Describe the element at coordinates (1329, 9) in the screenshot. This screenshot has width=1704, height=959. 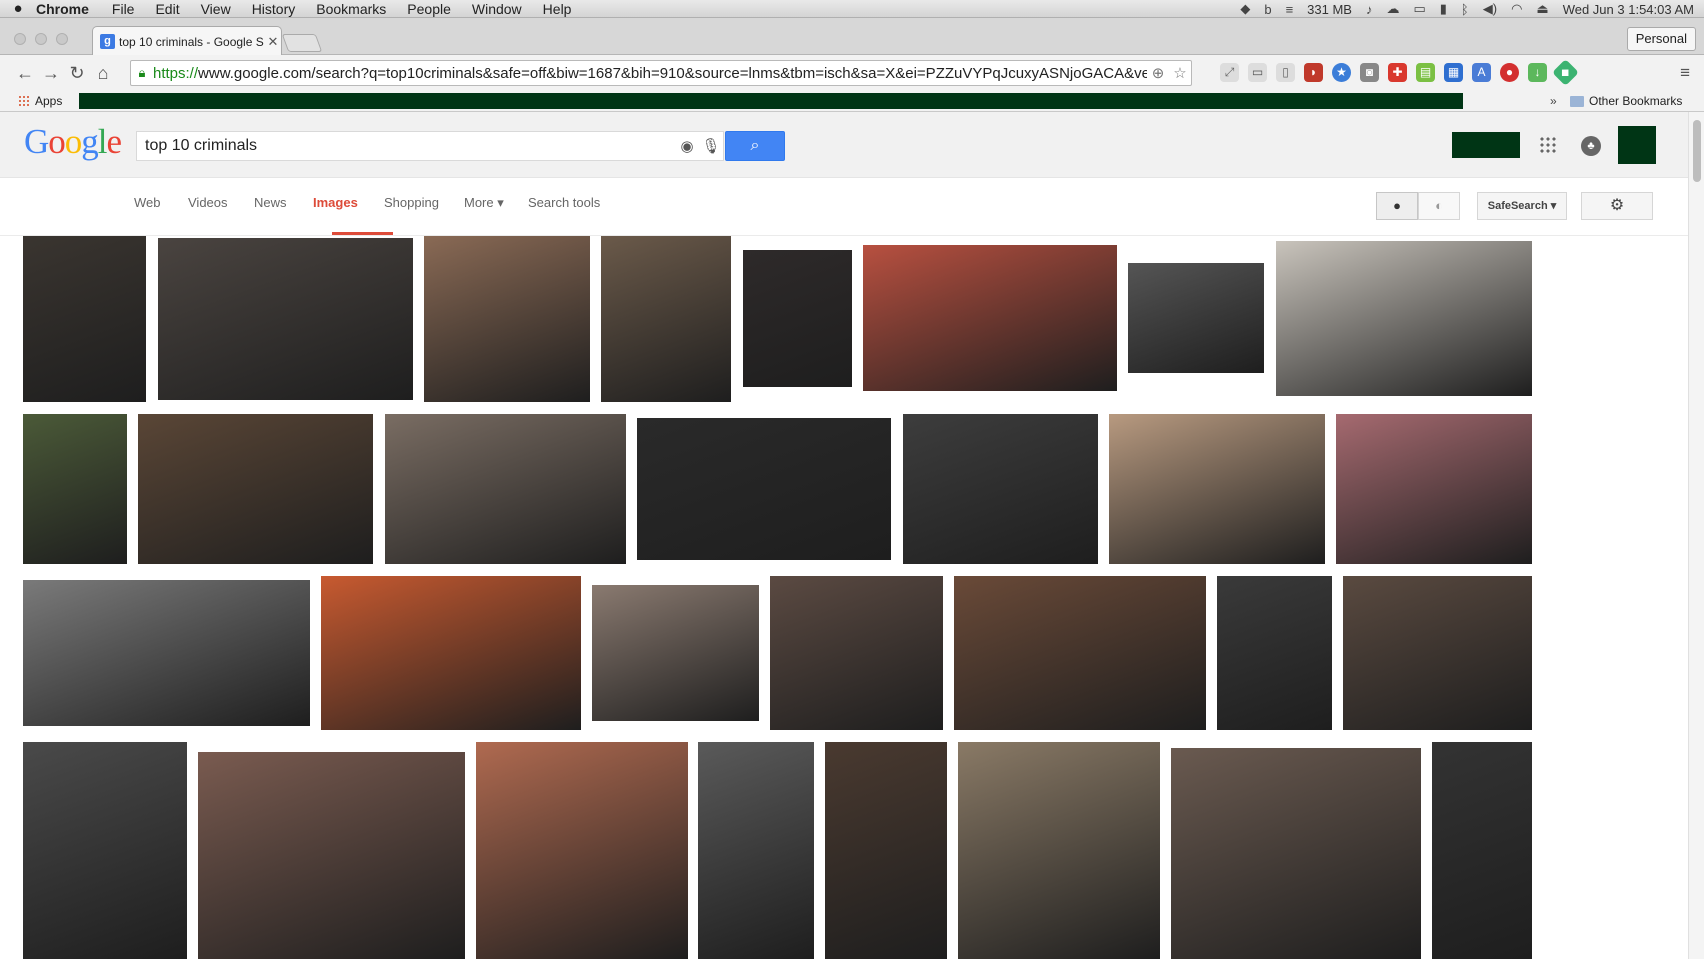
I see `memory-readout: 331 MB` at that location.